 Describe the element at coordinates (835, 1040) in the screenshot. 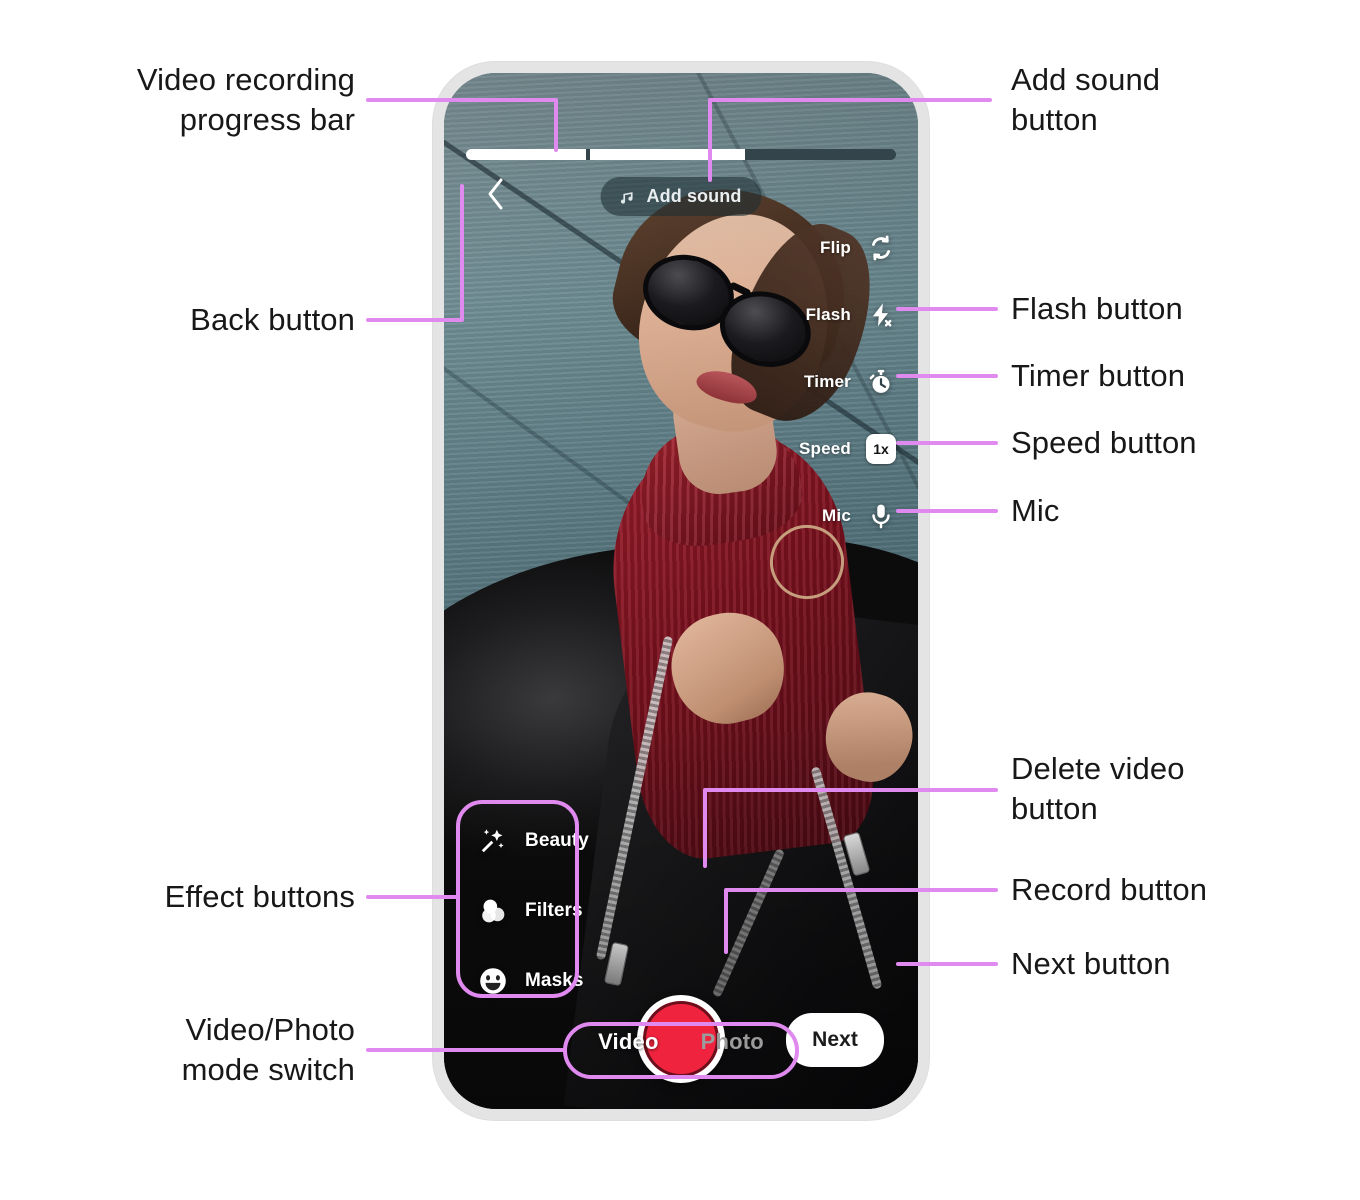

I see `next-button: Next` at that location.